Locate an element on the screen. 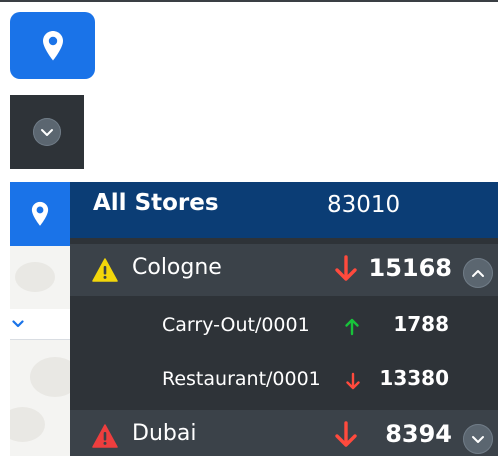 The height and width of the screenshot is (456, 498). substore-name: Restaurant/0001 is located at coordinates (241, 379).